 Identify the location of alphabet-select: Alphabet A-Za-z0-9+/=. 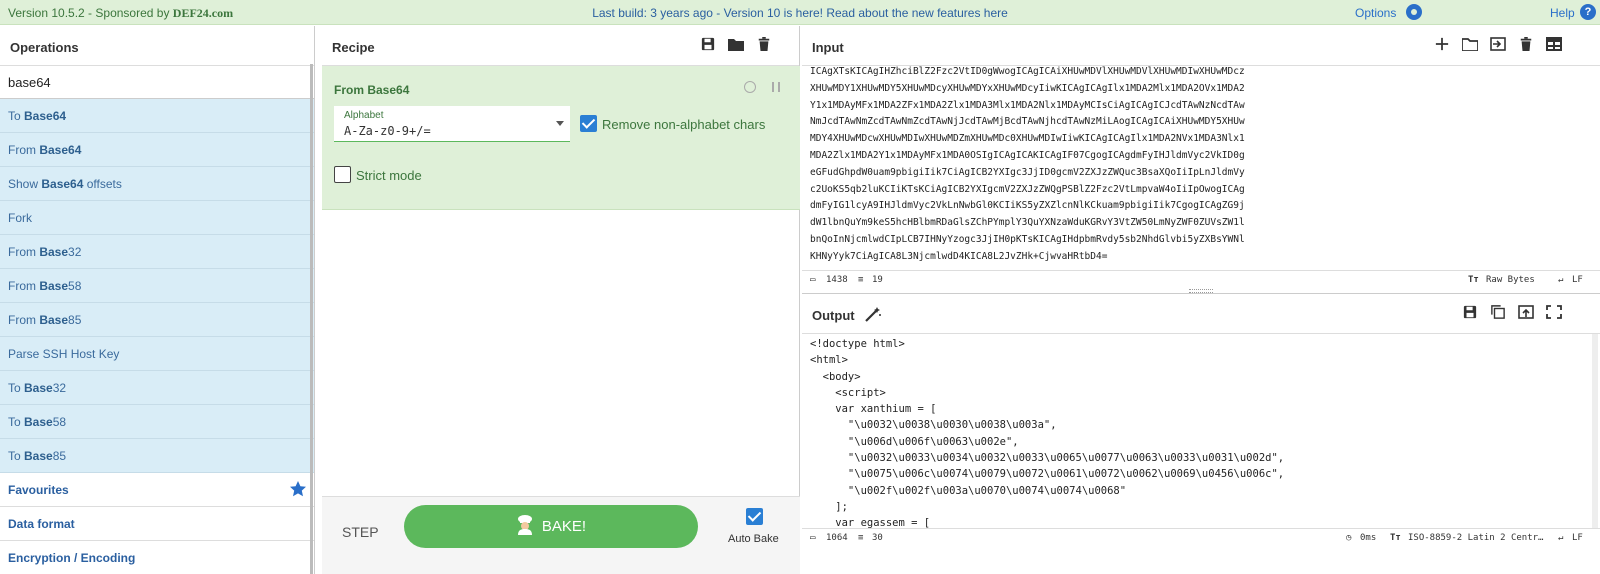
(452, 124).